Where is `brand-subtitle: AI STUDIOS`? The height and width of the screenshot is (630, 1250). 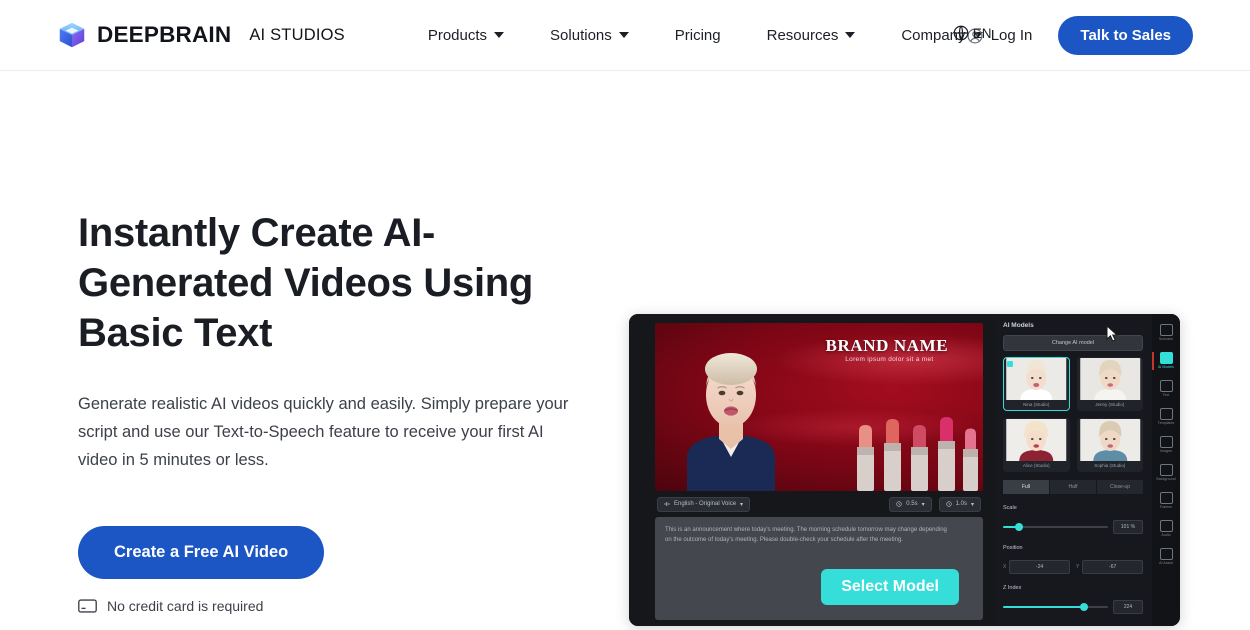
brand-subtitle: AI STUDIOS is located at coordinates (297, 34).